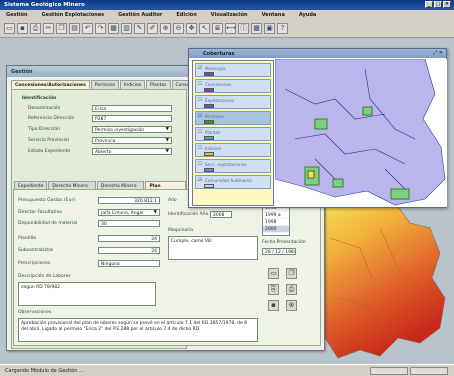 This screenshot has height=376, width=454. What do you see at coordinates (438, 53) in the screenshot?
I see `map-window-controls: ⤢ ✕` at bounding box center [438, 53].